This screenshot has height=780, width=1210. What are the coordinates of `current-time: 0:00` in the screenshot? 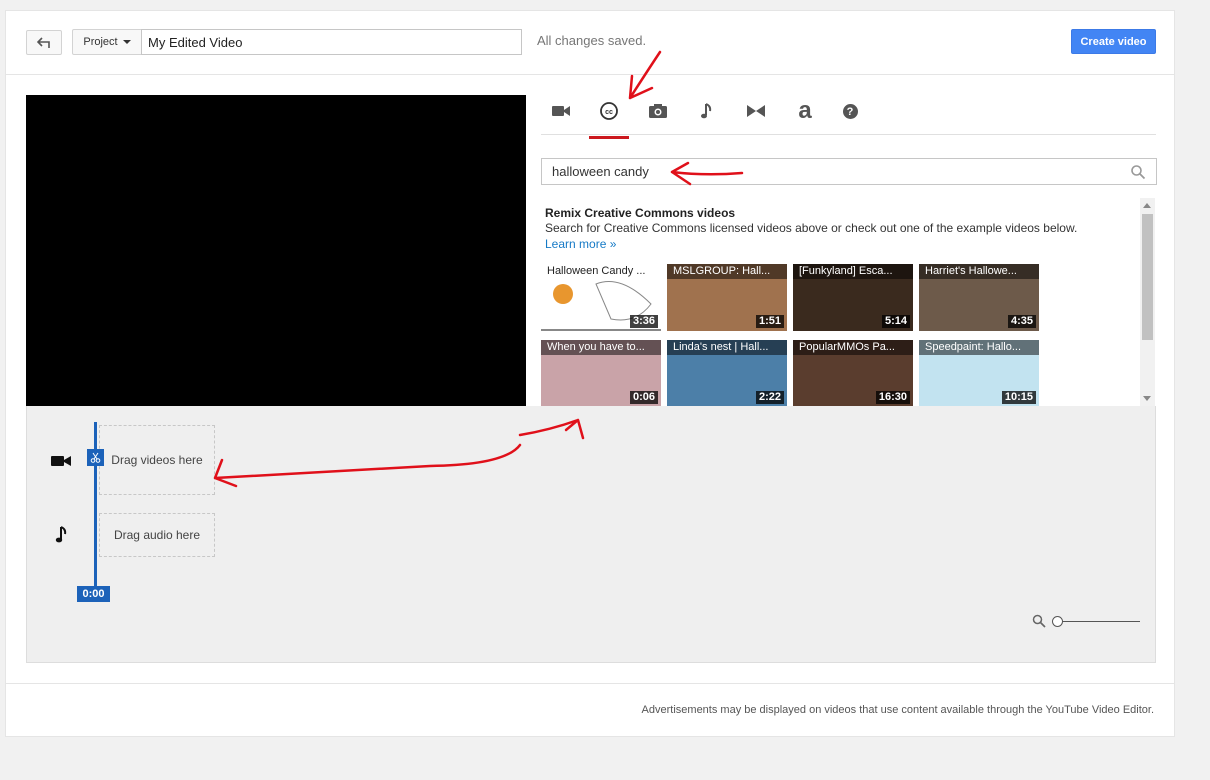 It's located at (93, 594).